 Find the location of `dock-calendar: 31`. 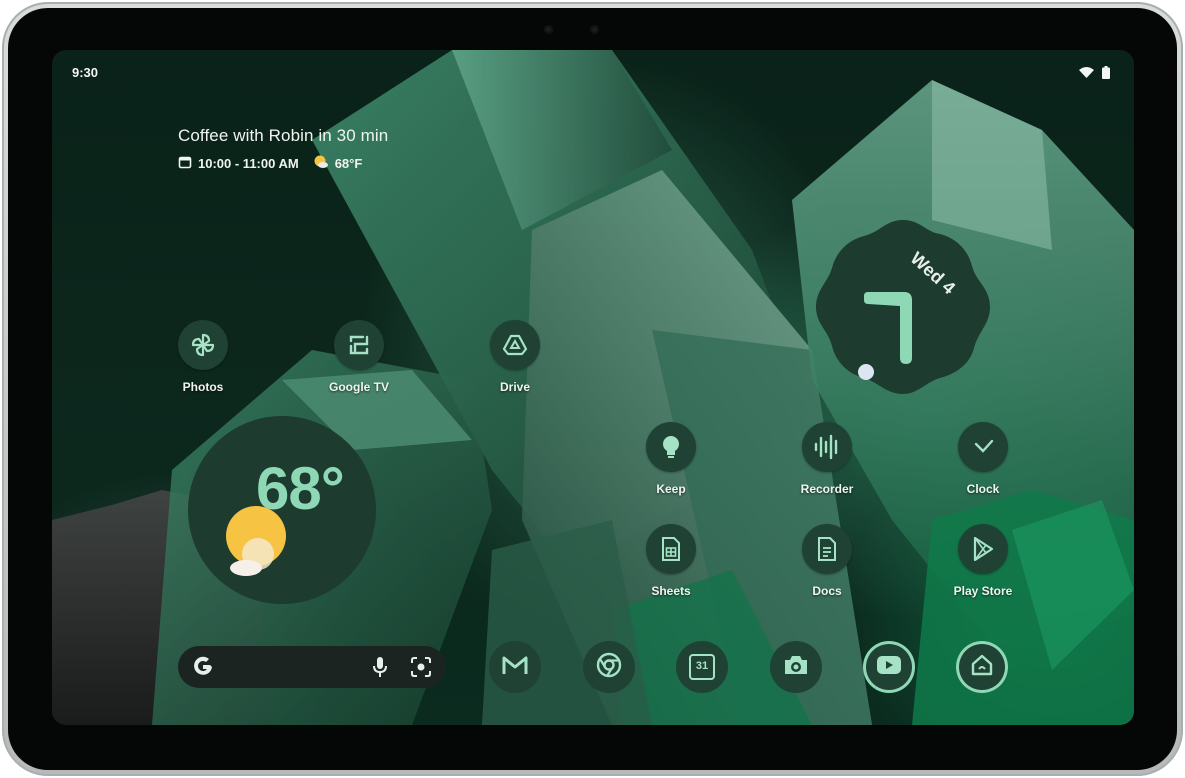

dock-calendar: 31 is located at coordinates (702, 667).